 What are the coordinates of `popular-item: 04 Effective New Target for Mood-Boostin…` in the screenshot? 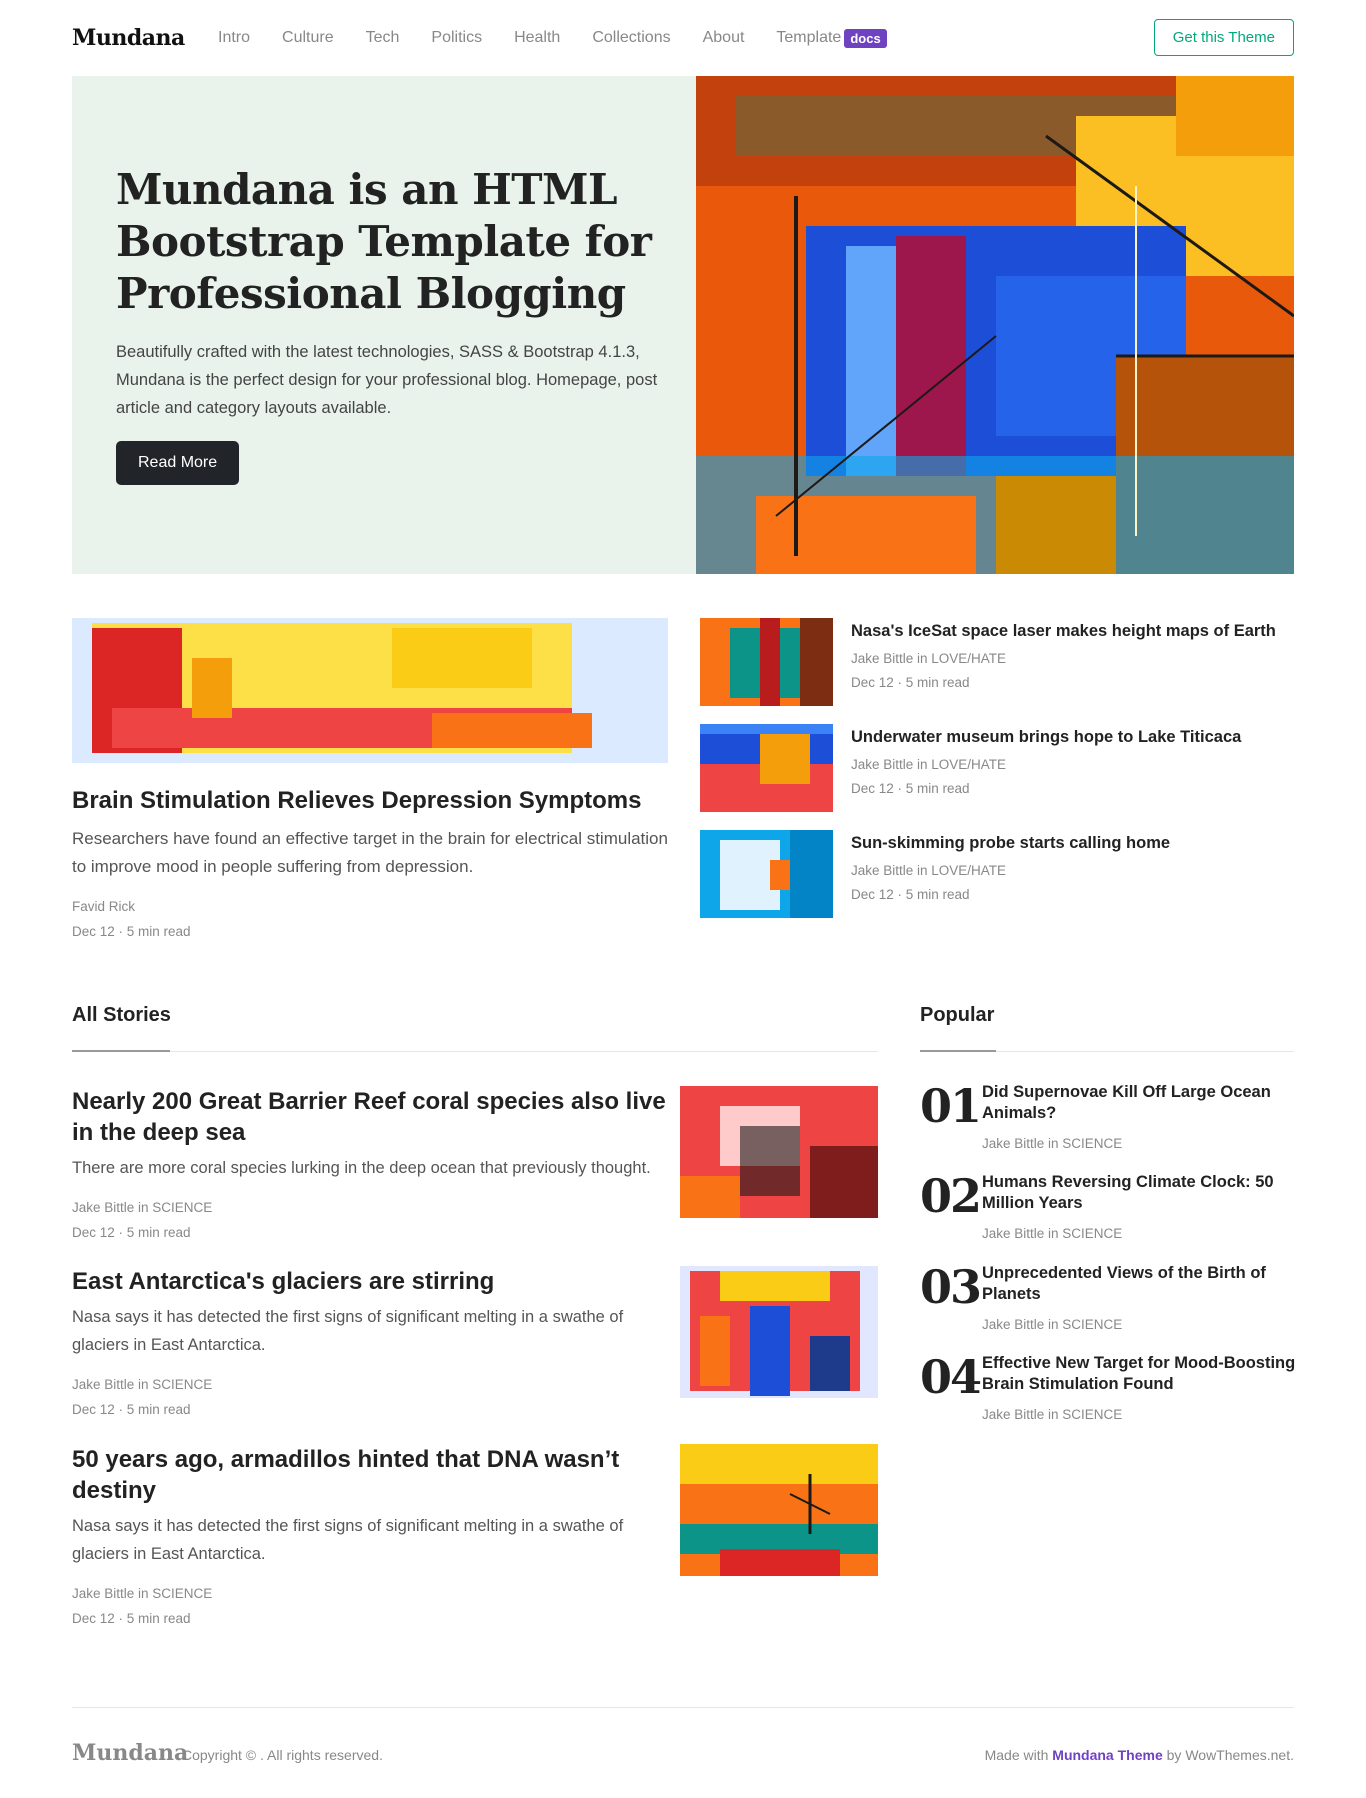 It's located at (1107, 1386).